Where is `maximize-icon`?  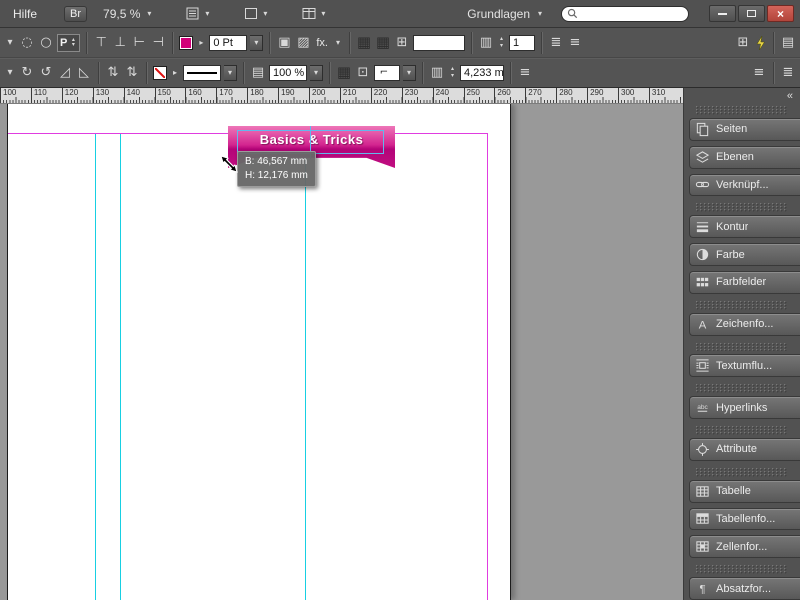
maximize-icon is located at coordinates (751, 13).